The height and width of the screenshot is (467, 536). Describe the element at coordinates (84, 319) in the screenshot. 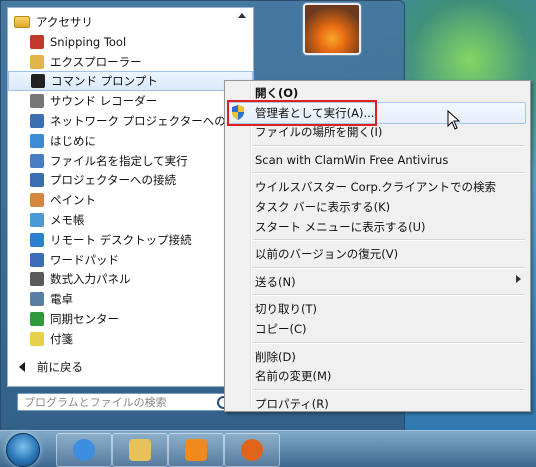

I see `program-label: 同期センター` at that location.